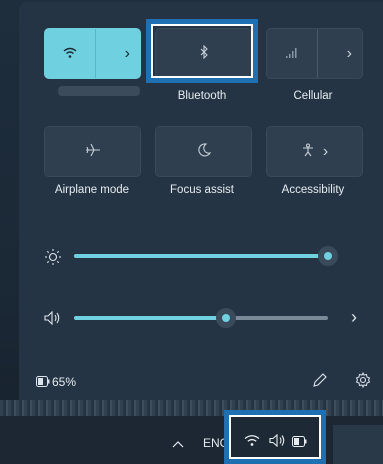 This screenshot has width=383, height=464. I want to click on brightness-icon, so click(53, 258).